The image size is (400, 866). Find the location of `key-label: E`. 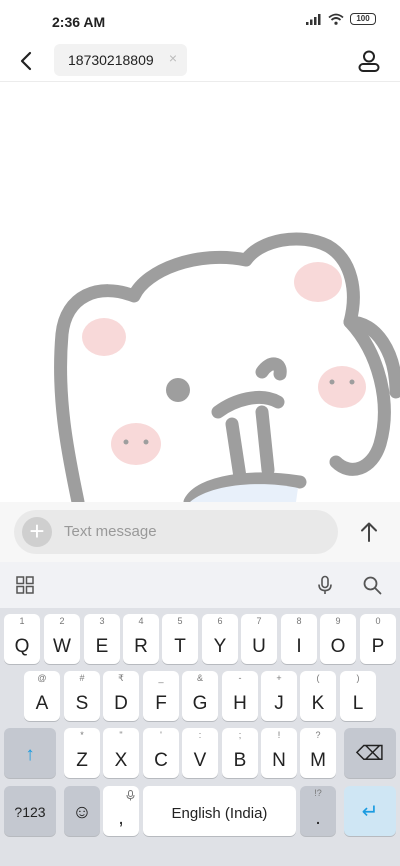

key-label: E is located at coordinates (102, 646).